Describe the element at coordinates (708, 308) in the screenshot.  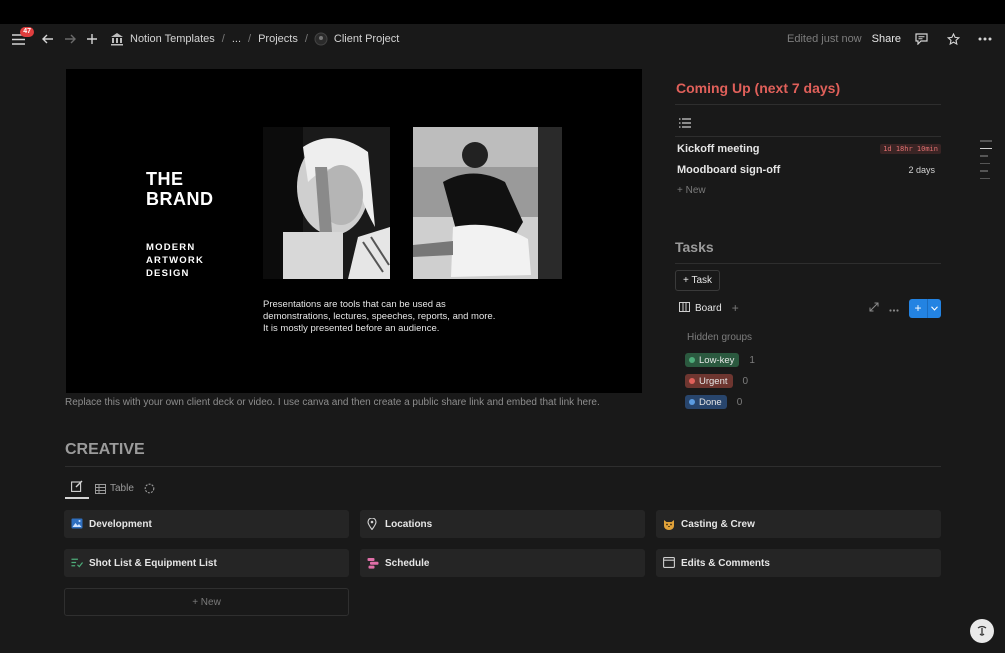
I see `board-view-tab: Board` at that location.